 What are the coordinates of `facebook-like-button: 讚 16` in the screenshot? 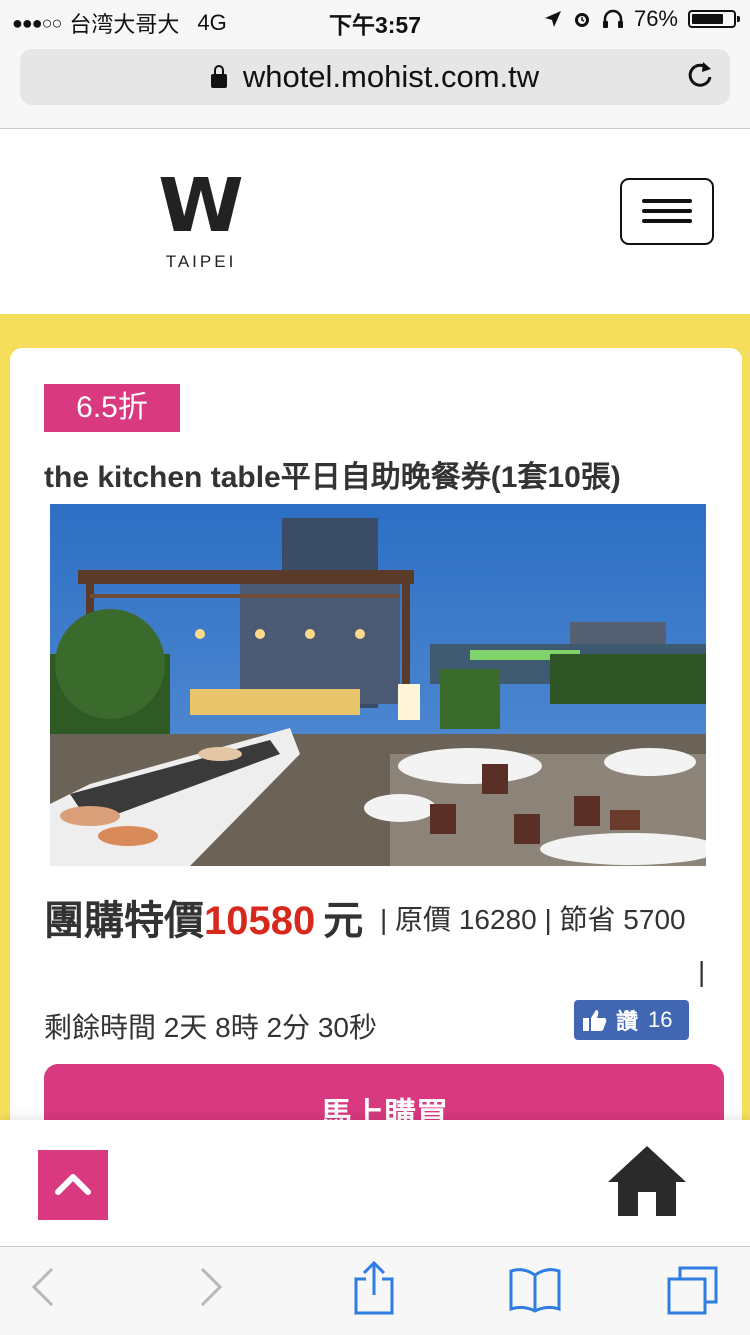 It's located at (631, 1020).